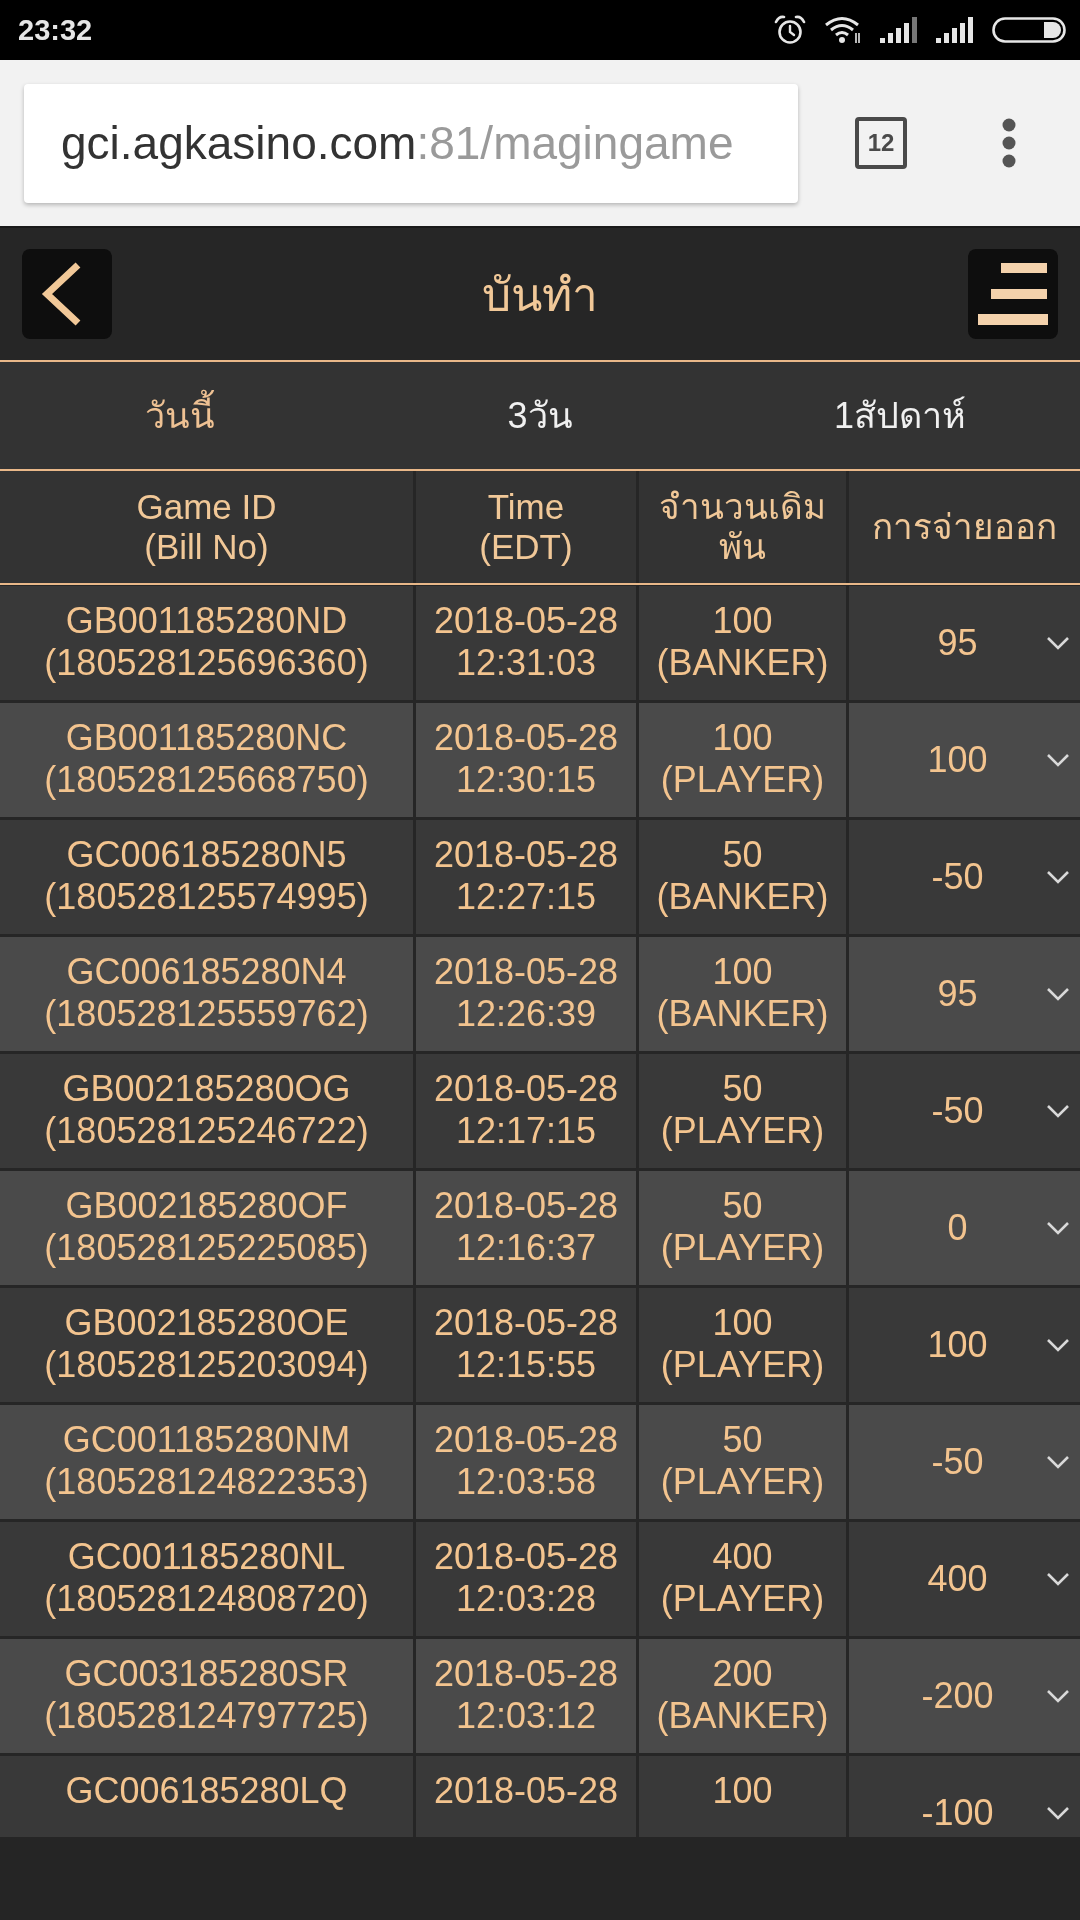  I want to click on wifi-icon, so click(843, 30).